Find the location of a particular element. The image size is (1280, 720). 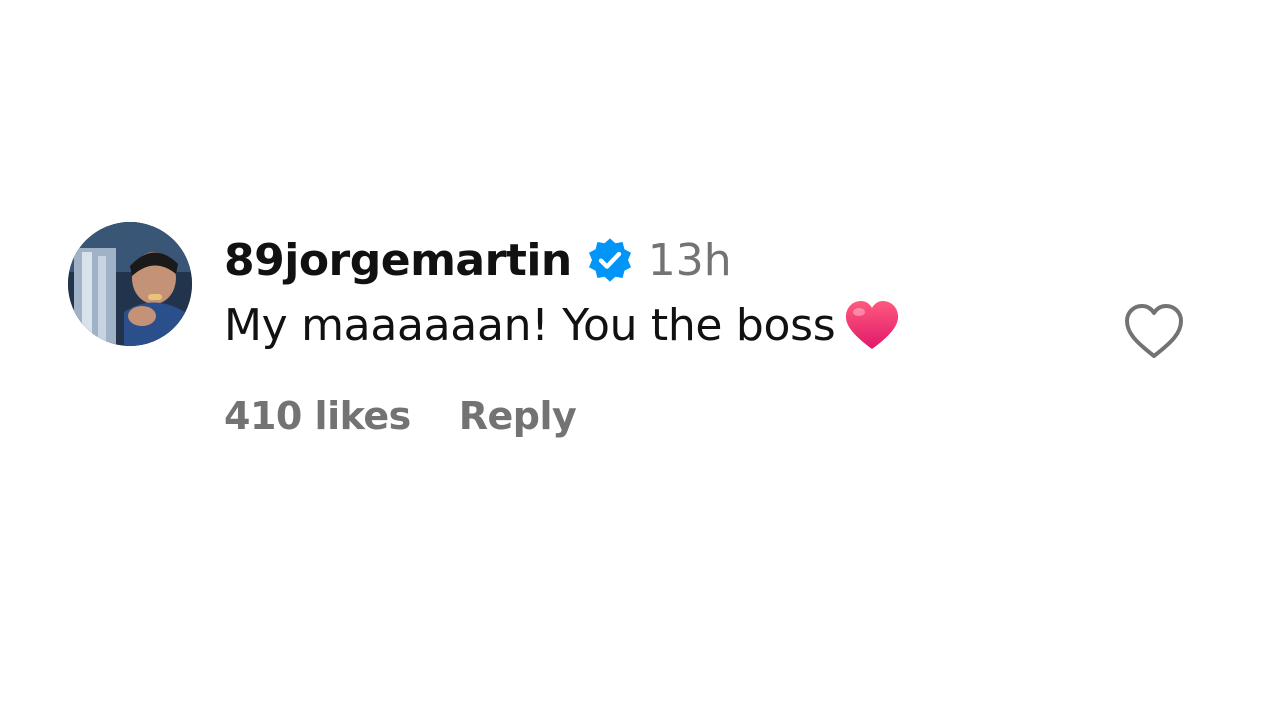

red-heart-emoji-icon is located at coordinates (872, 325).